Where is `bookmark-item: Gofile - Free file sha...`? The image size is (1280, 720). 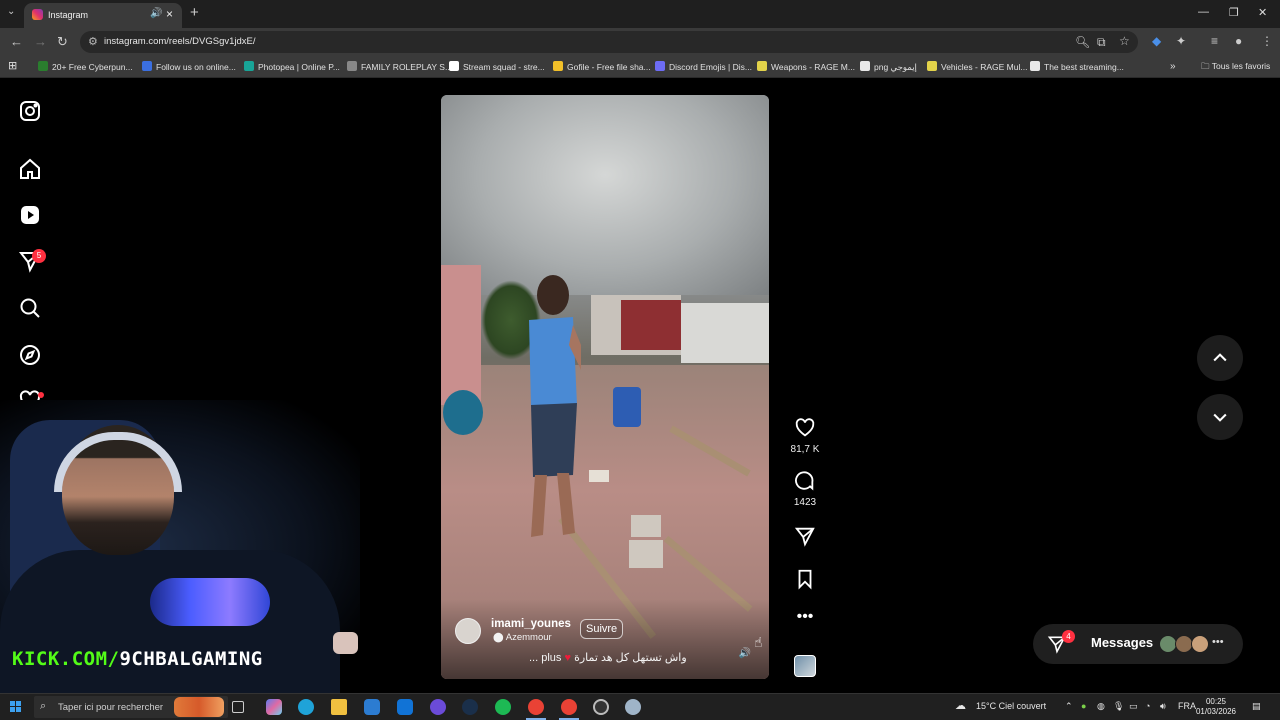 bookmark-item: Gofile - Free file sha... is located at coordinates (602, 66).